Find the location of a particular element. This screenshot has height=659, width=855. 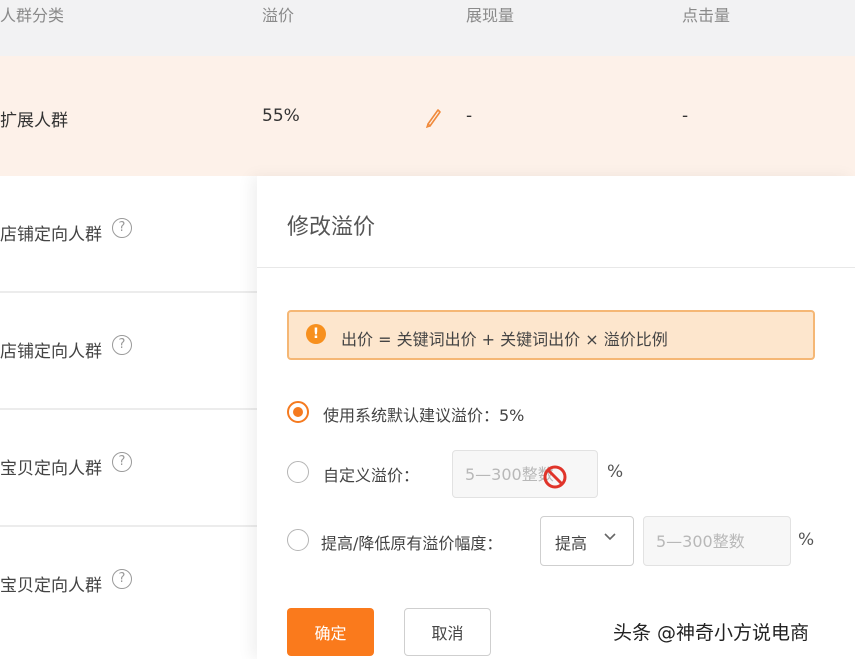

adjust-direction-select: 提高 is located at coordinates (587, 541).